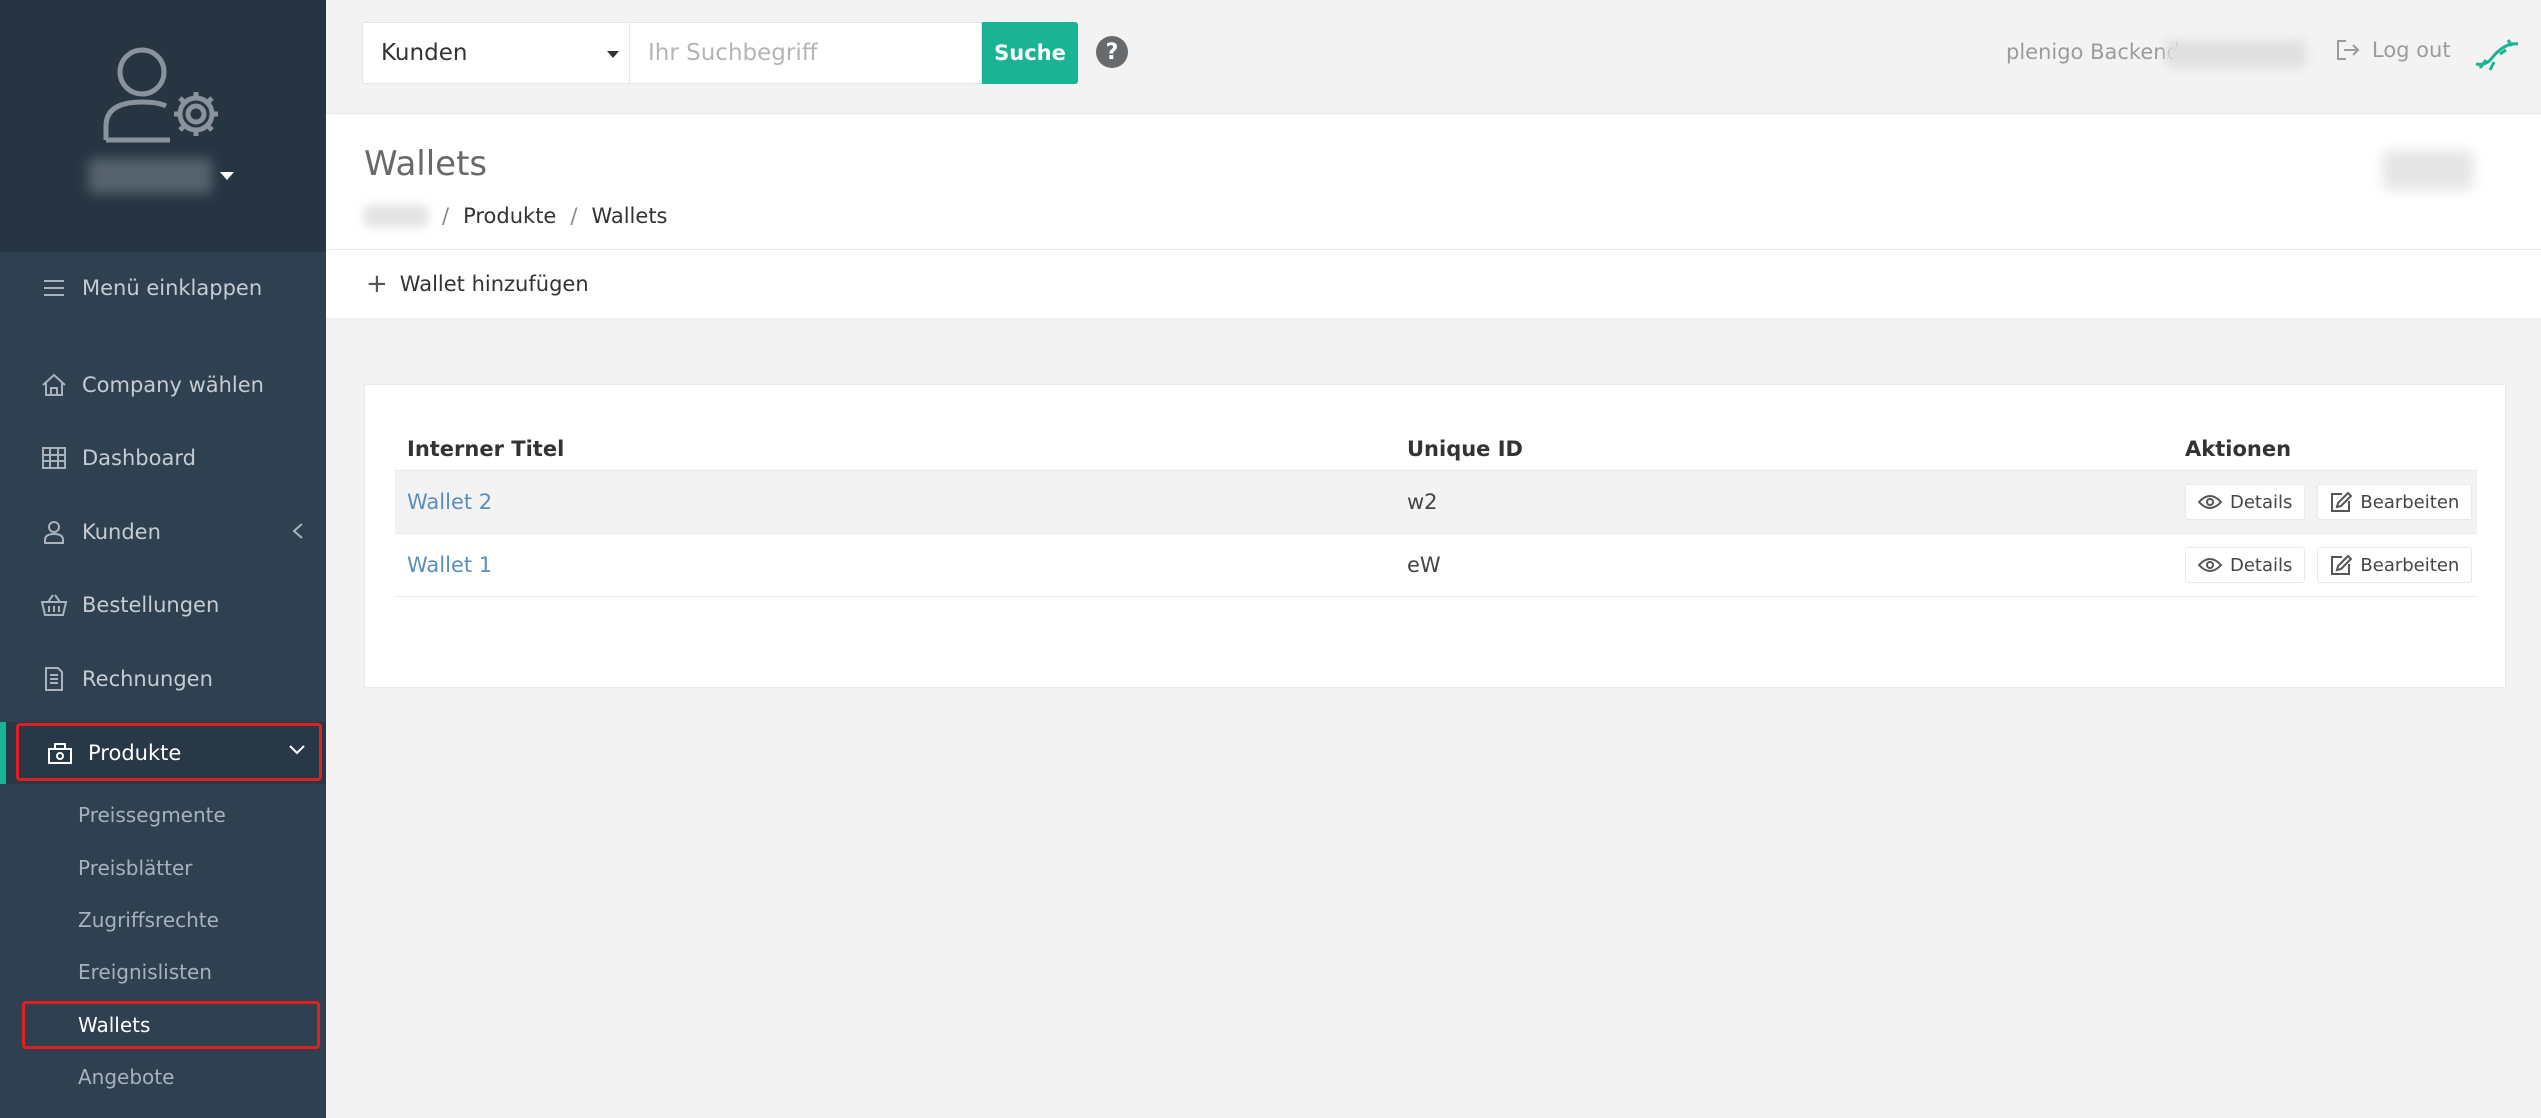 Image resolution: width=2541 pixels, height=1118 pixels. I want to click on menu-collapse-label: Menü einklappen, so click(172, 288).